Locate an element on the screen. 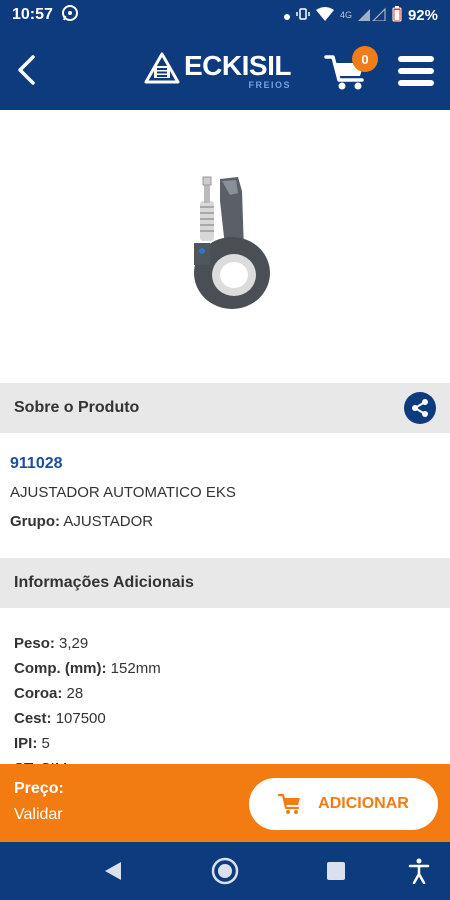 The image size is (450, 900). whatsapp-icon is located at coordinates (70, 15).